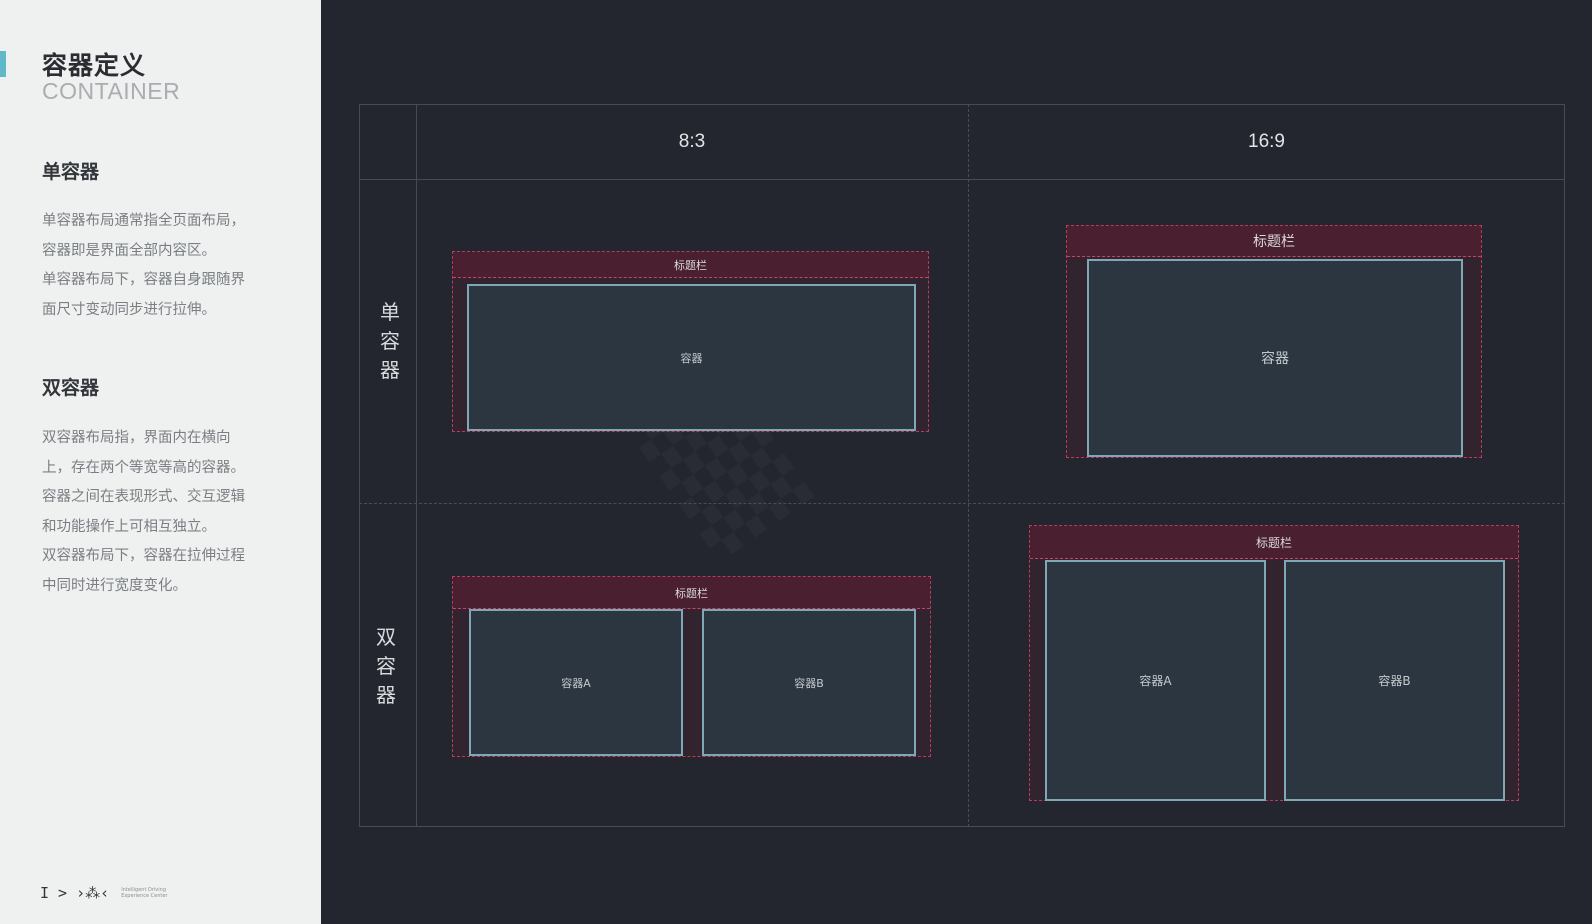 The height and width of the screenshot is (924, 1592). I want to click on description-line: 单容器布局下，容器自身跟随界, so click(143, 280).